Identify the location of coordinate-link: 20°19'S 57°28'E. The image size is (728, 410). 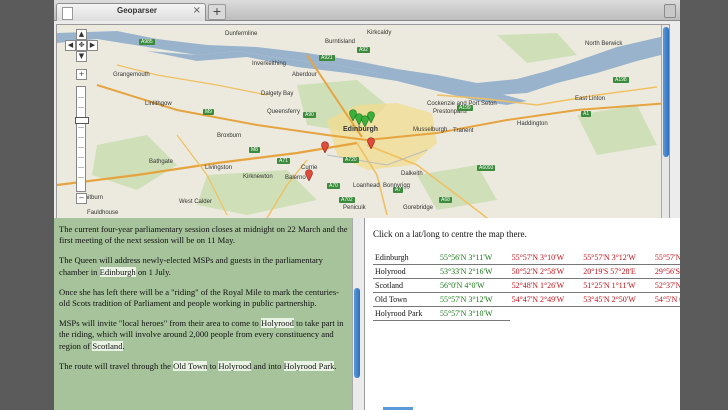
(617, 271).